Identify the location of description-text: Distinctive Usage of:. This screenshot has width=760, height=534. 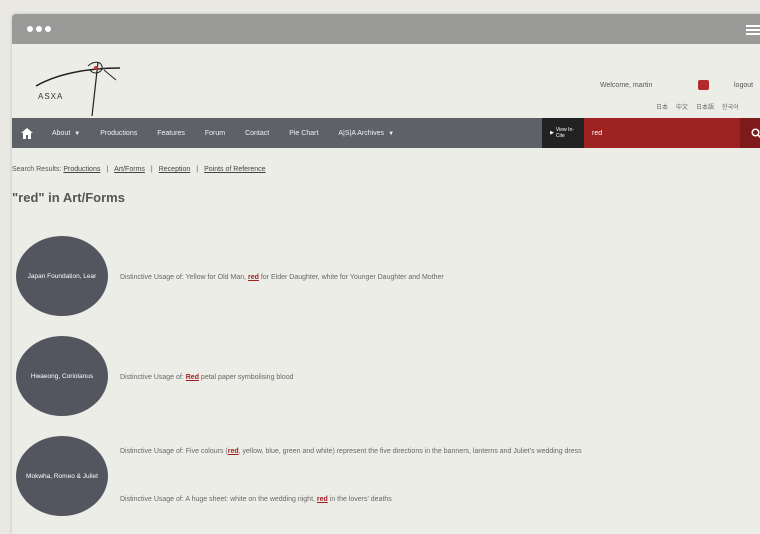
(153, 377).